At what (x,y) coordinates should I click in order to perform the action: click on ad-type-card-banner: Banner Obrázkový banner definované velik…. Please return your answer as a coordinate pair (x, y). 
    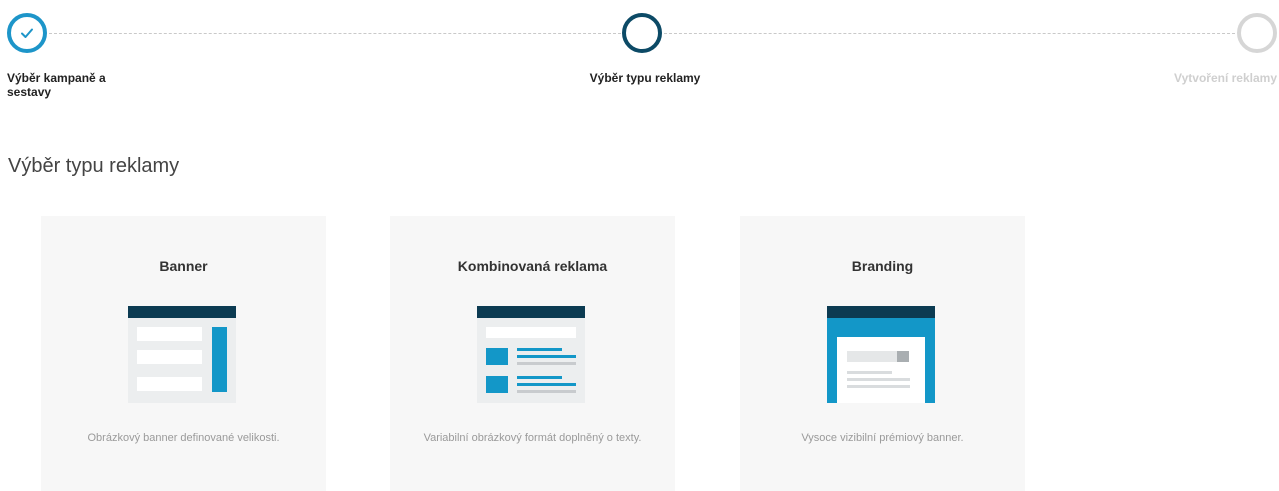
    Looking at the image, I should click on (183, 353).